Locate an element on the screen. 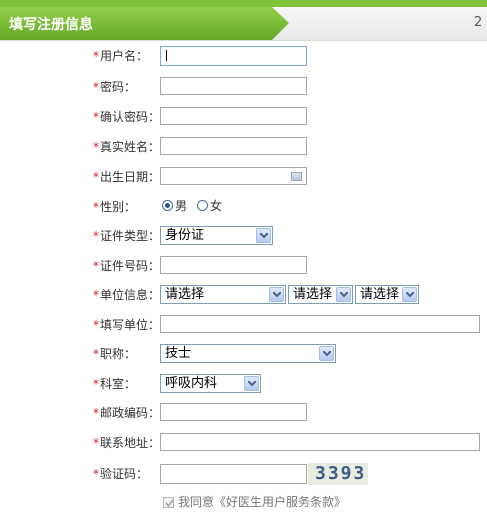 The height and width of the screenshot is (515, 487). gender-female-label: 女 is located at coordinates (216, 206).